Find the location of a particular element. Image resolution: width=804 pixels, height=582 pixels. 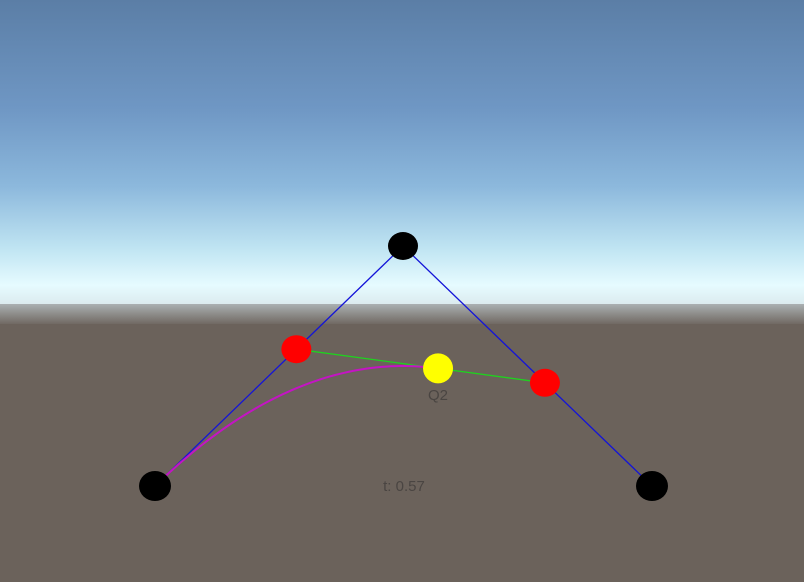

control-point-start is located at coordinates (155, 486).